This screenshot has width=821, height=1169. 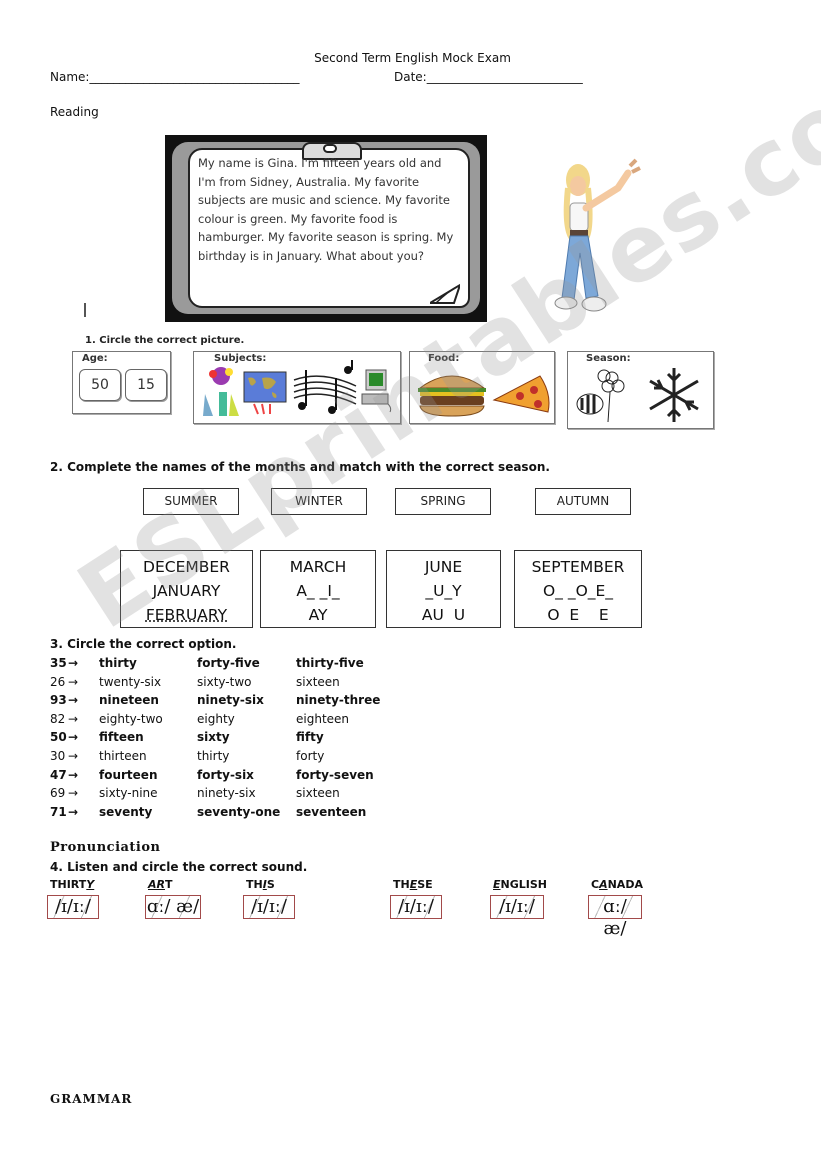 I want to click on answer-option: nineteen, so click(x=129, y=700).